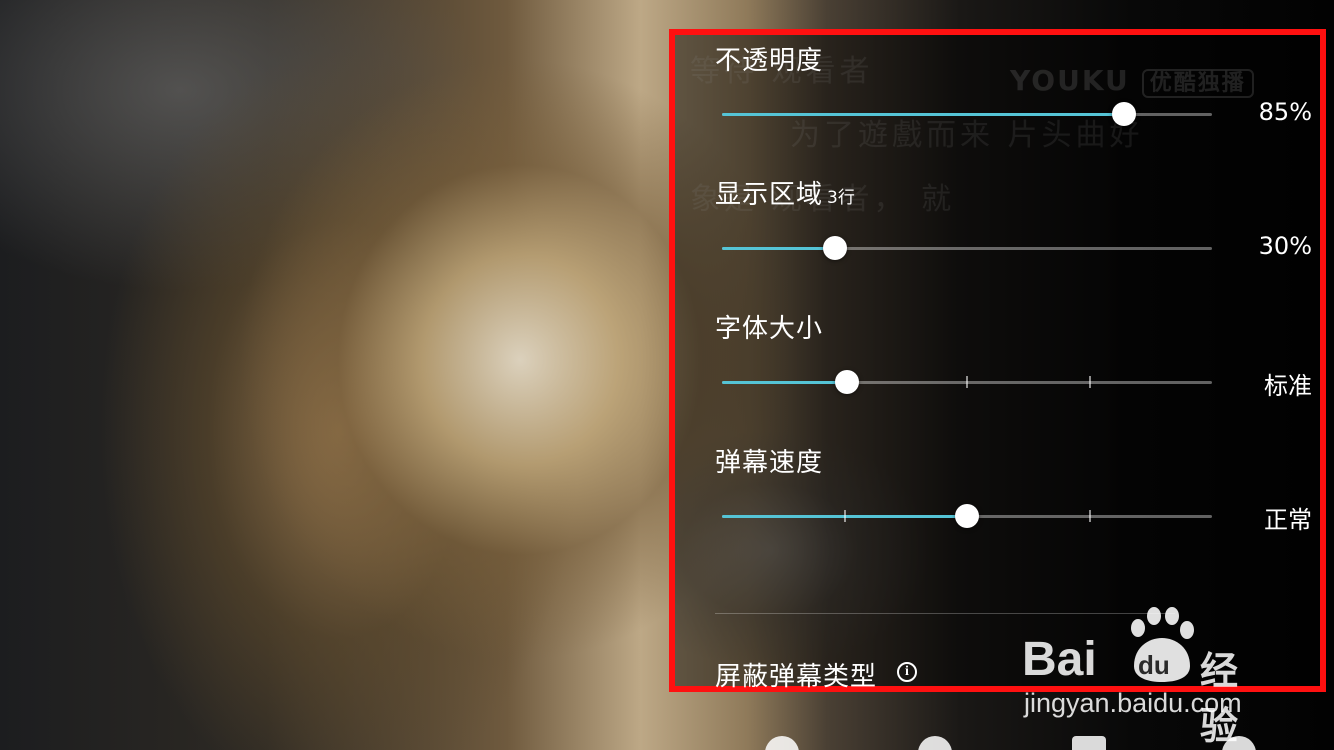 This screenshot has height=750, width=1334. I want to click on baidu-bai-text: Bai, so click(1059, 659).